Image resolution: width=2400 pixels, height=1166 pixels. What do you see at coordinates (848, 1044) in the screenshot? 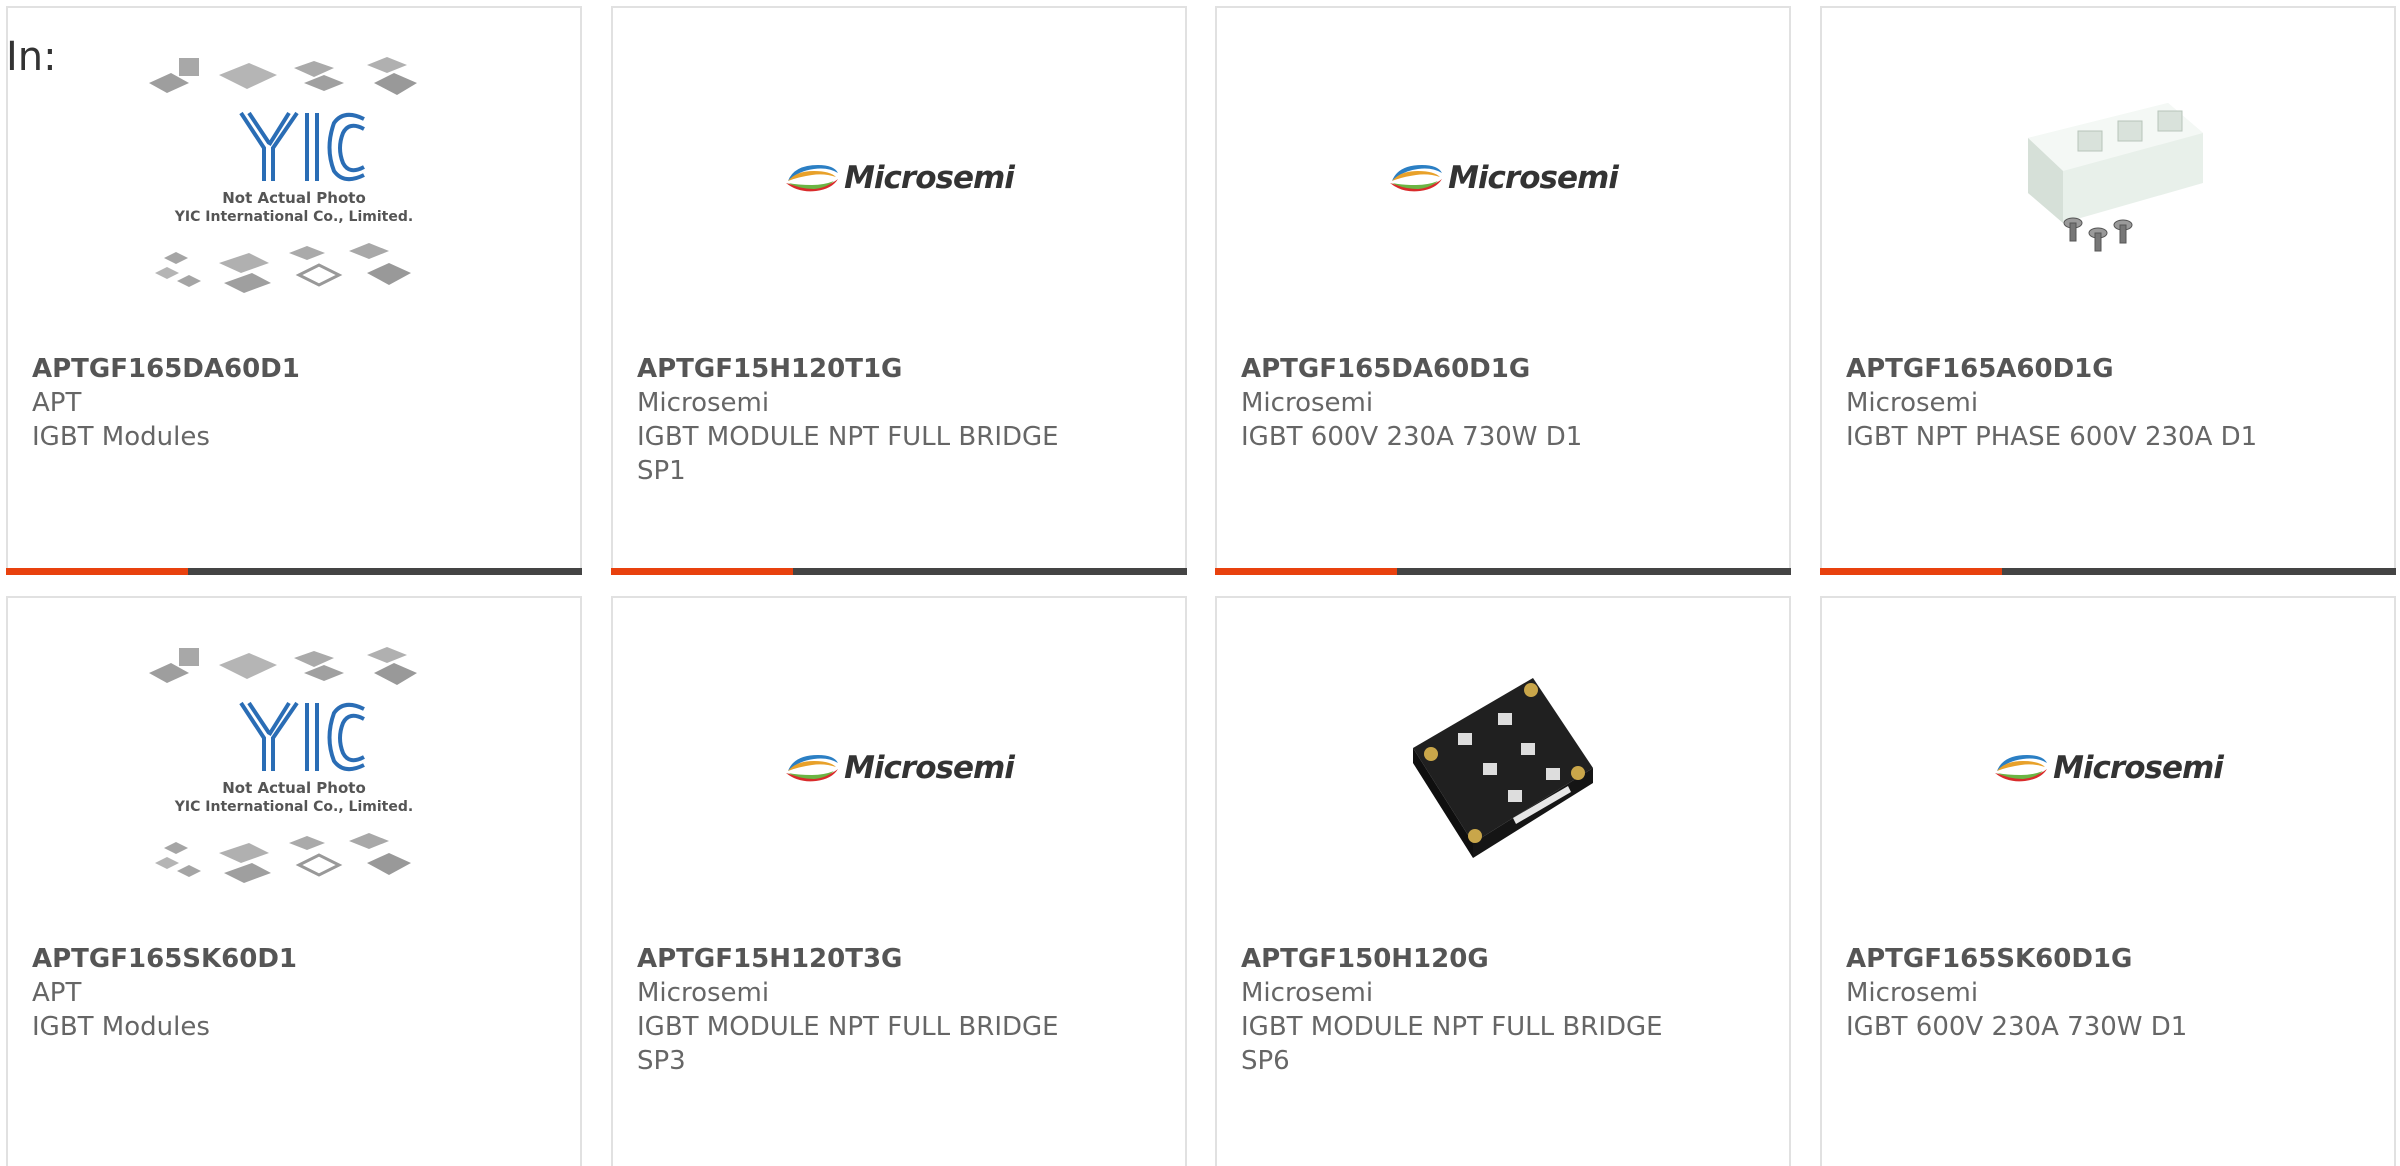
I see `product-description: IGBT MODULE NPT FULL BRIDGE SP3` at bounding box center [848, 1044].